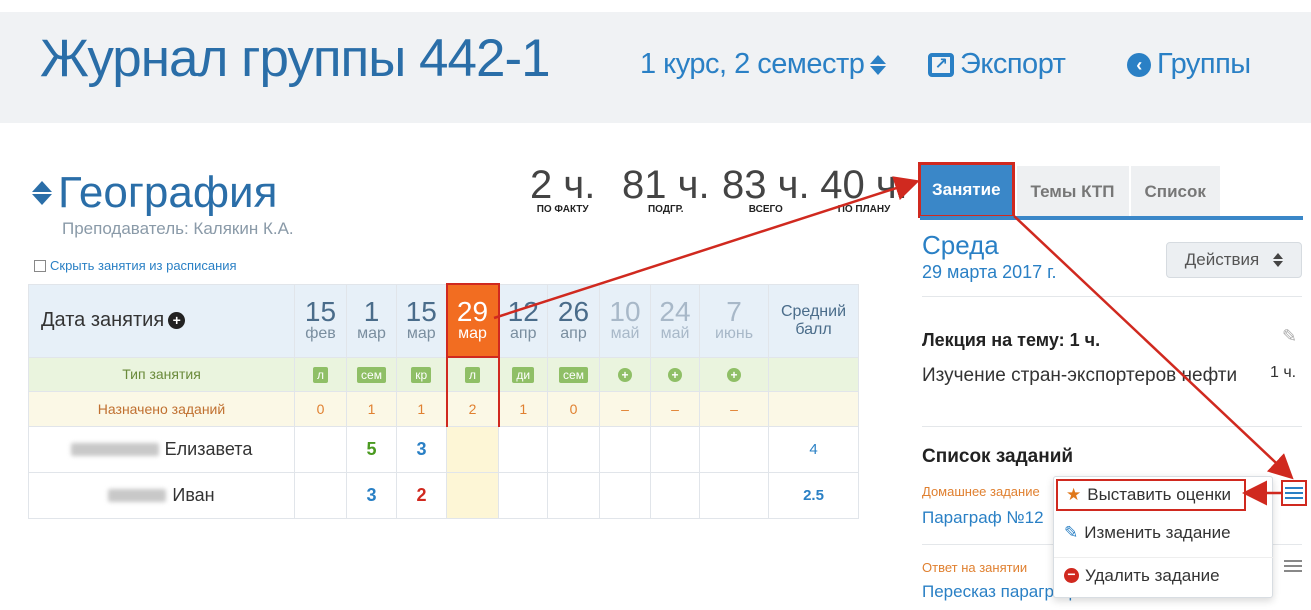 Image resolution: width=1311 pixels, height=610 pixels. I want to click on student-row: Иван 3 2 2.5, so click(443, 495).